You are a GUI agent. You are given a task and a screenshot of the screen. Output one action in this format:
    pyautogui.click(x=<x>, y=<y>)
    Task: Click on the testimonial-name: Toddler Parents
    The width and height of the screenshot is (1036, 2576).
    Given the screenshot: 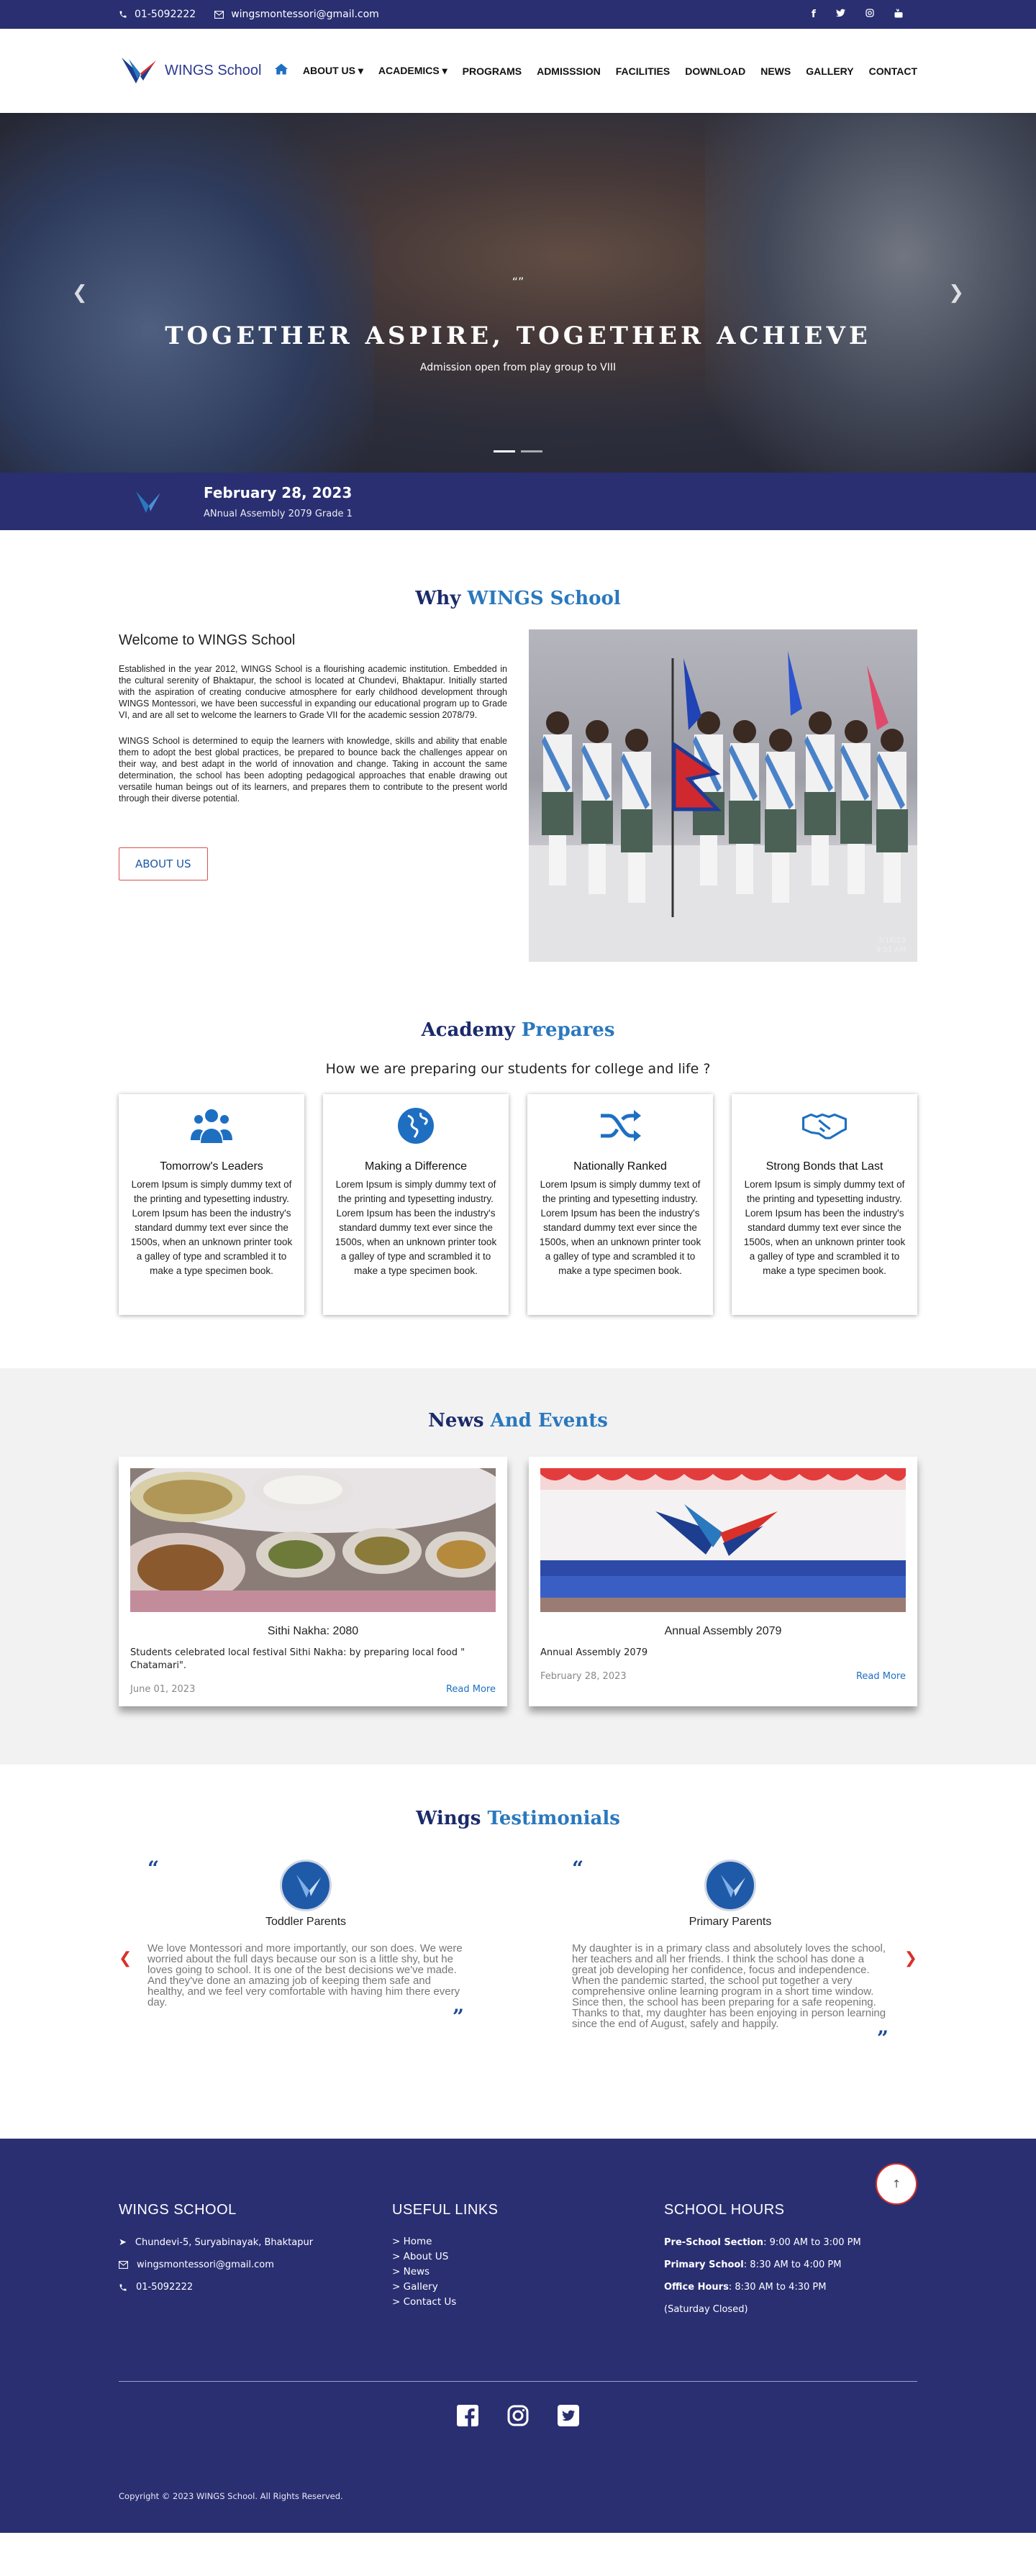 What is the action you would take?
    pyautogui.click(x=306, y=1922)
    